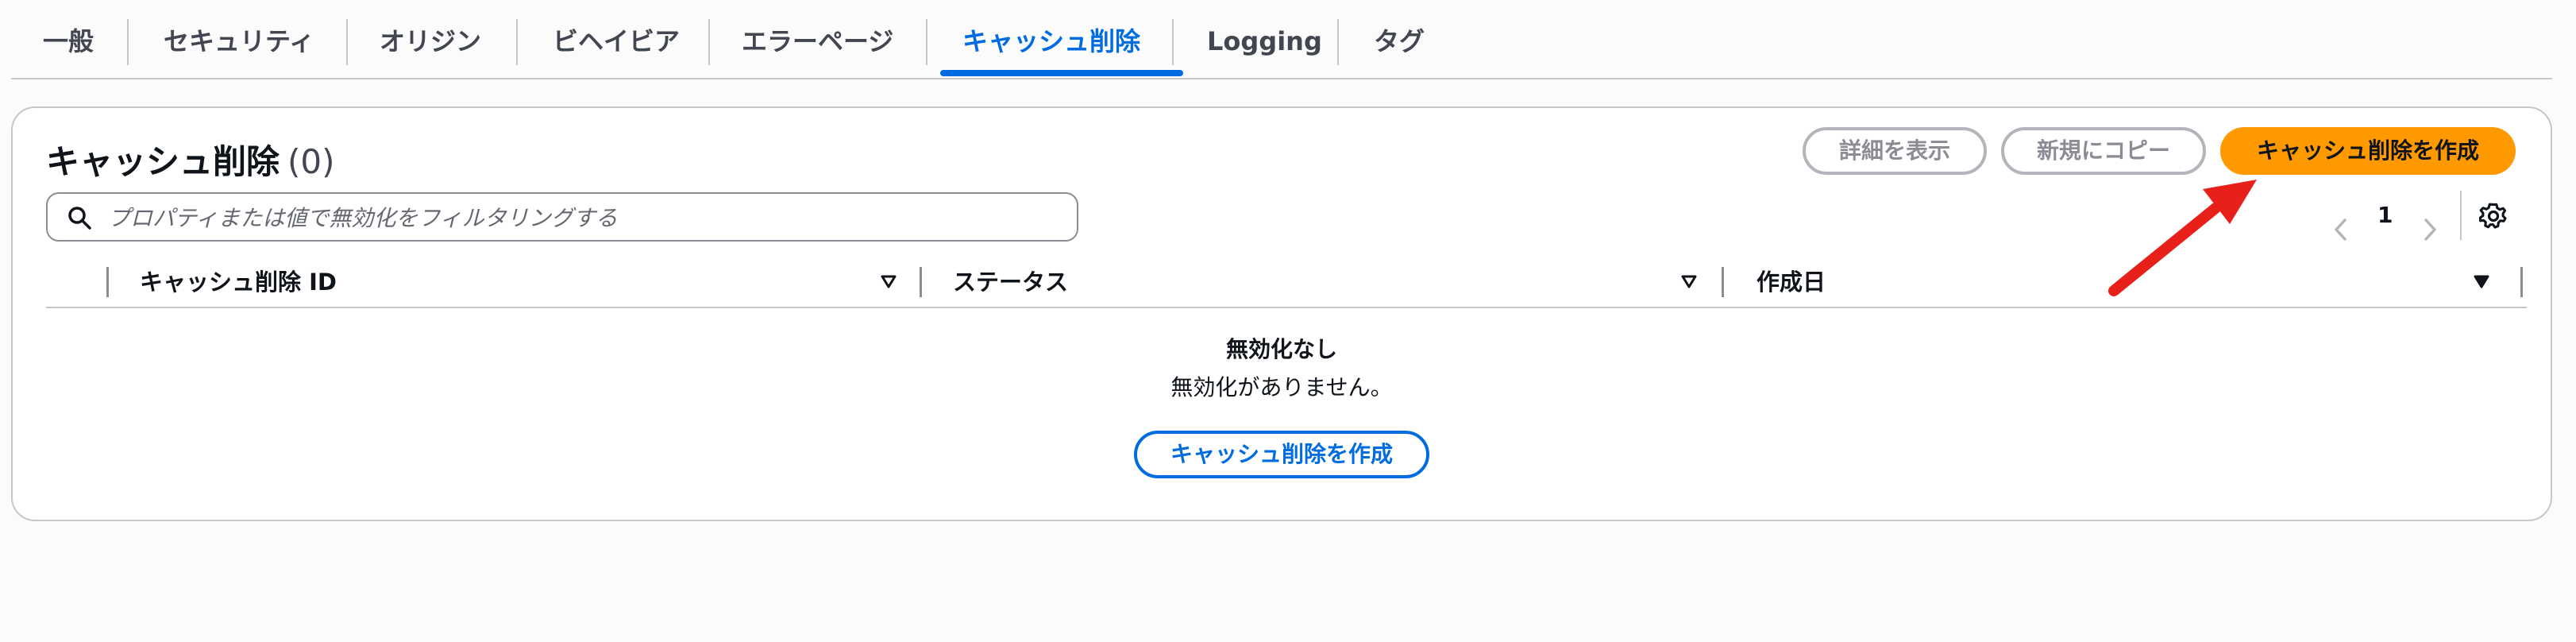 This screenshot has width=2576, height=642. I want to click on tab-error-pages: エラーページ, so click(817, 39).